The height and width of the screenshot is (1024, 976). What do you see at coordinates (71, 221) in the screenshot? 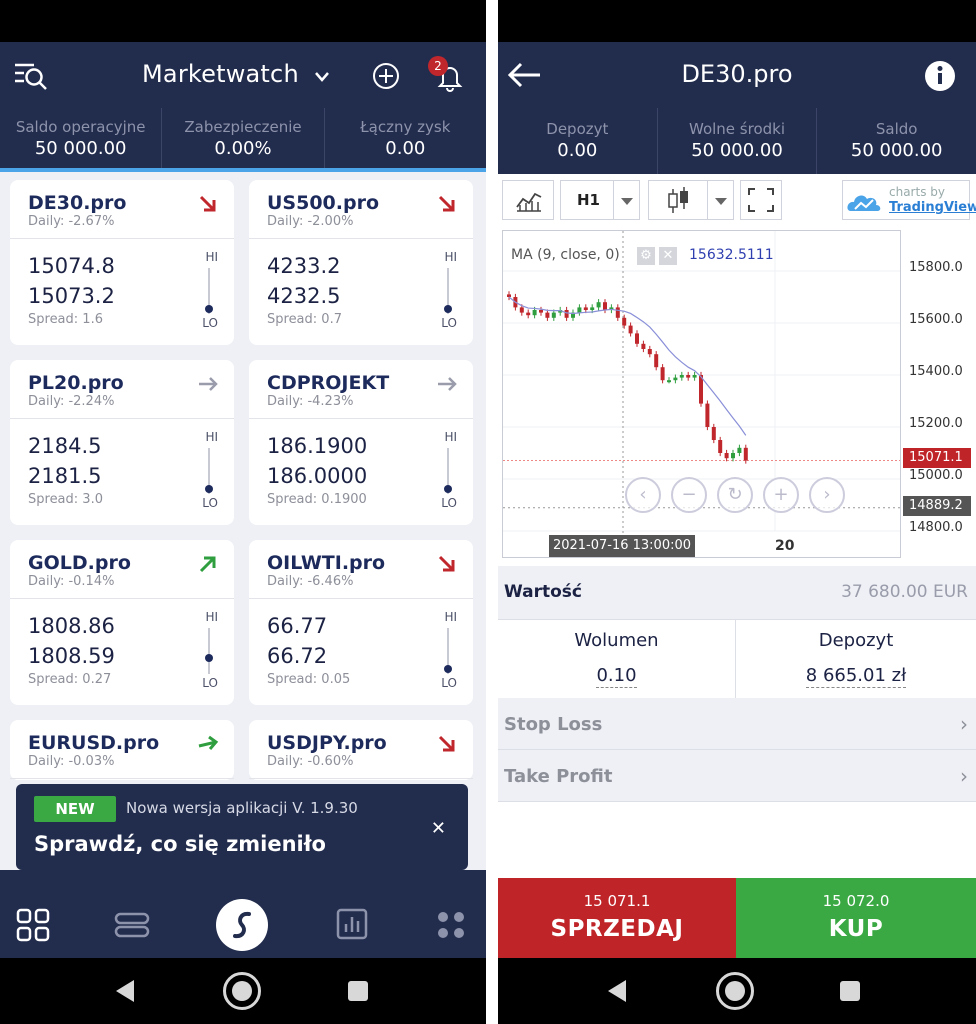
I see `daily-change: Daily: -2.67%` at bounding box center [71, 221].